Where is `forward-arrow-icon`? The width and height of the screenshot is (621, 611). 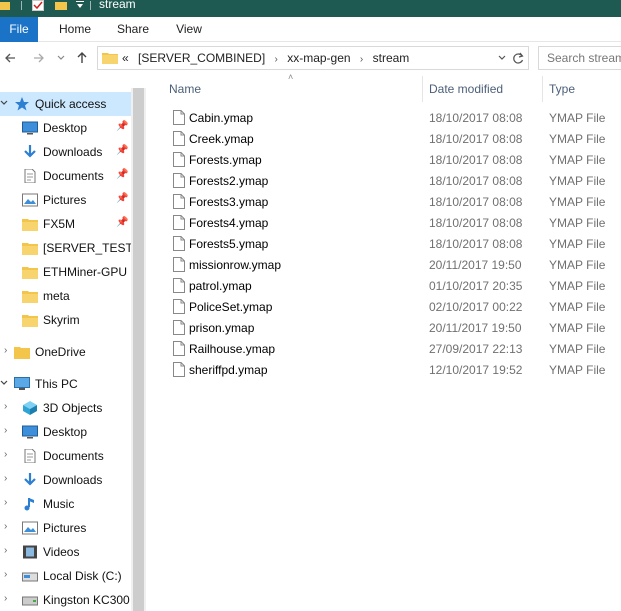
forward-arrow-icon is located at coordinates (39, 58).